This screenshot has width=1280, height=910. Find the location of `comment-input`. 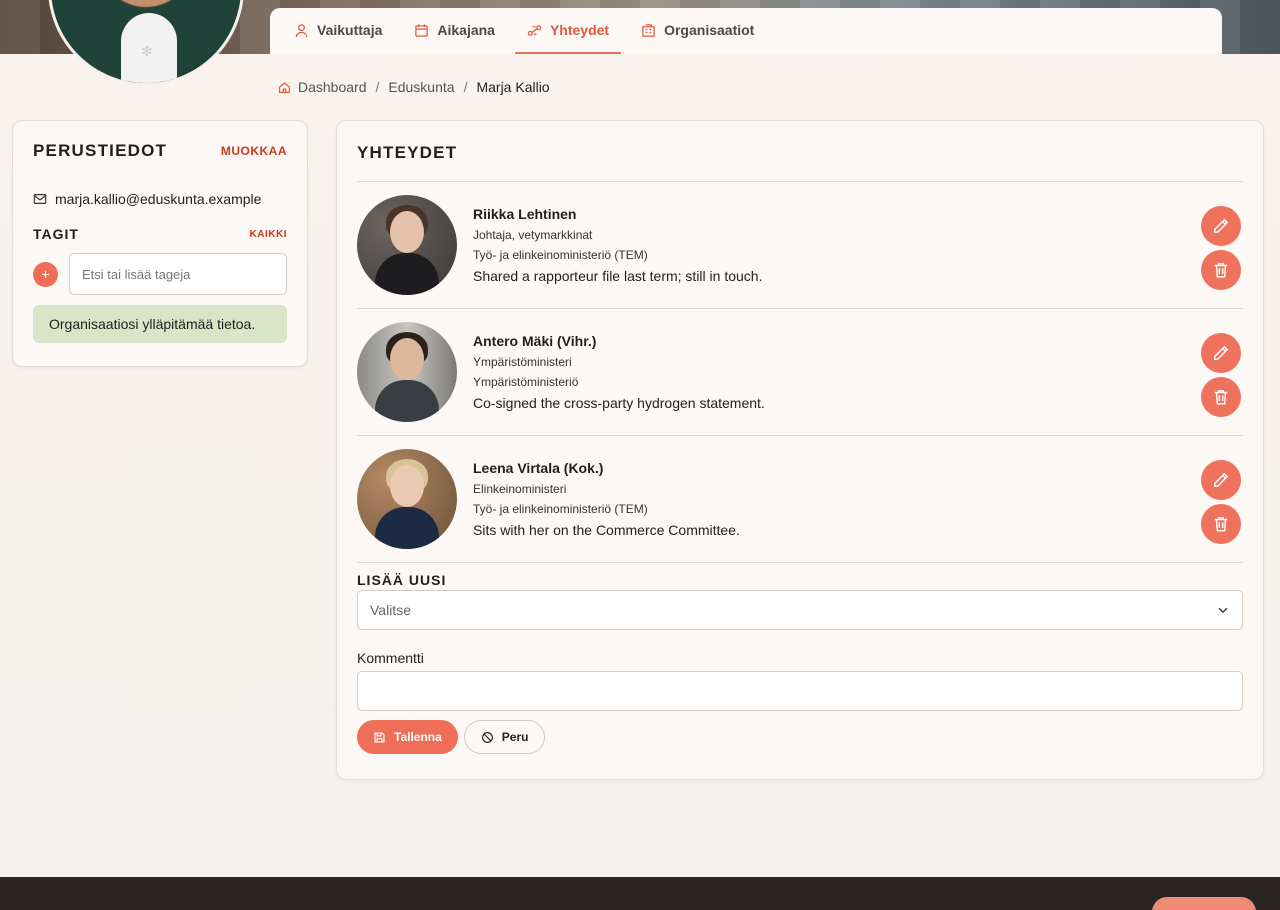

comment-input is located at coordinates (800, 691).